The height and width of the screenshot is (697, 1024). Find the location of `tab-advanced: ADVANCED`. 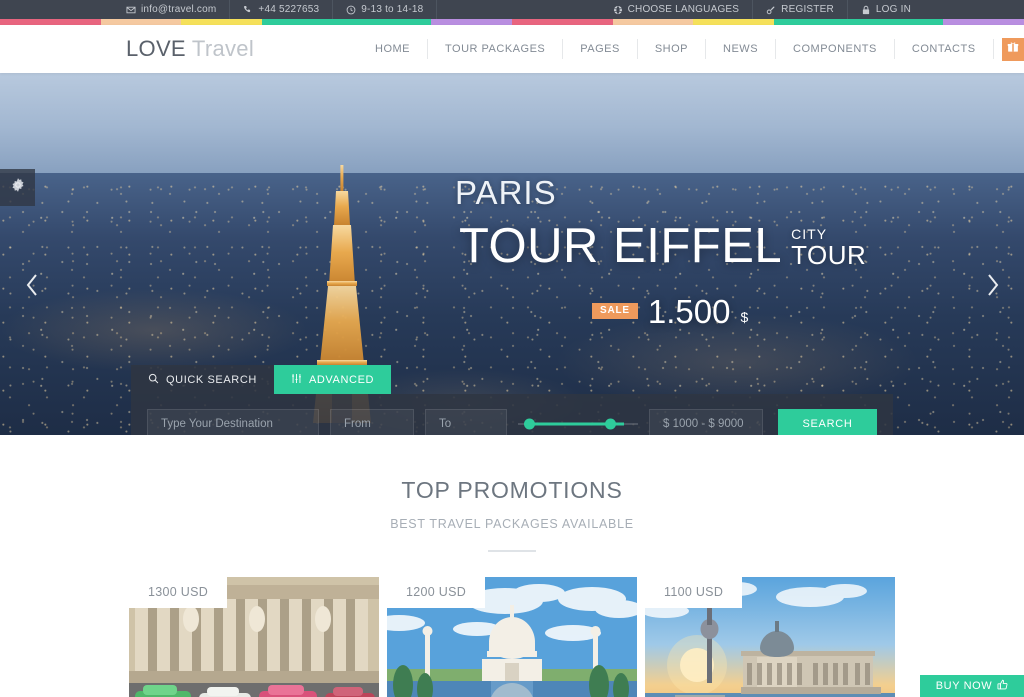

tab-advanced: ADVANCED is located at coordinates (332, 379).